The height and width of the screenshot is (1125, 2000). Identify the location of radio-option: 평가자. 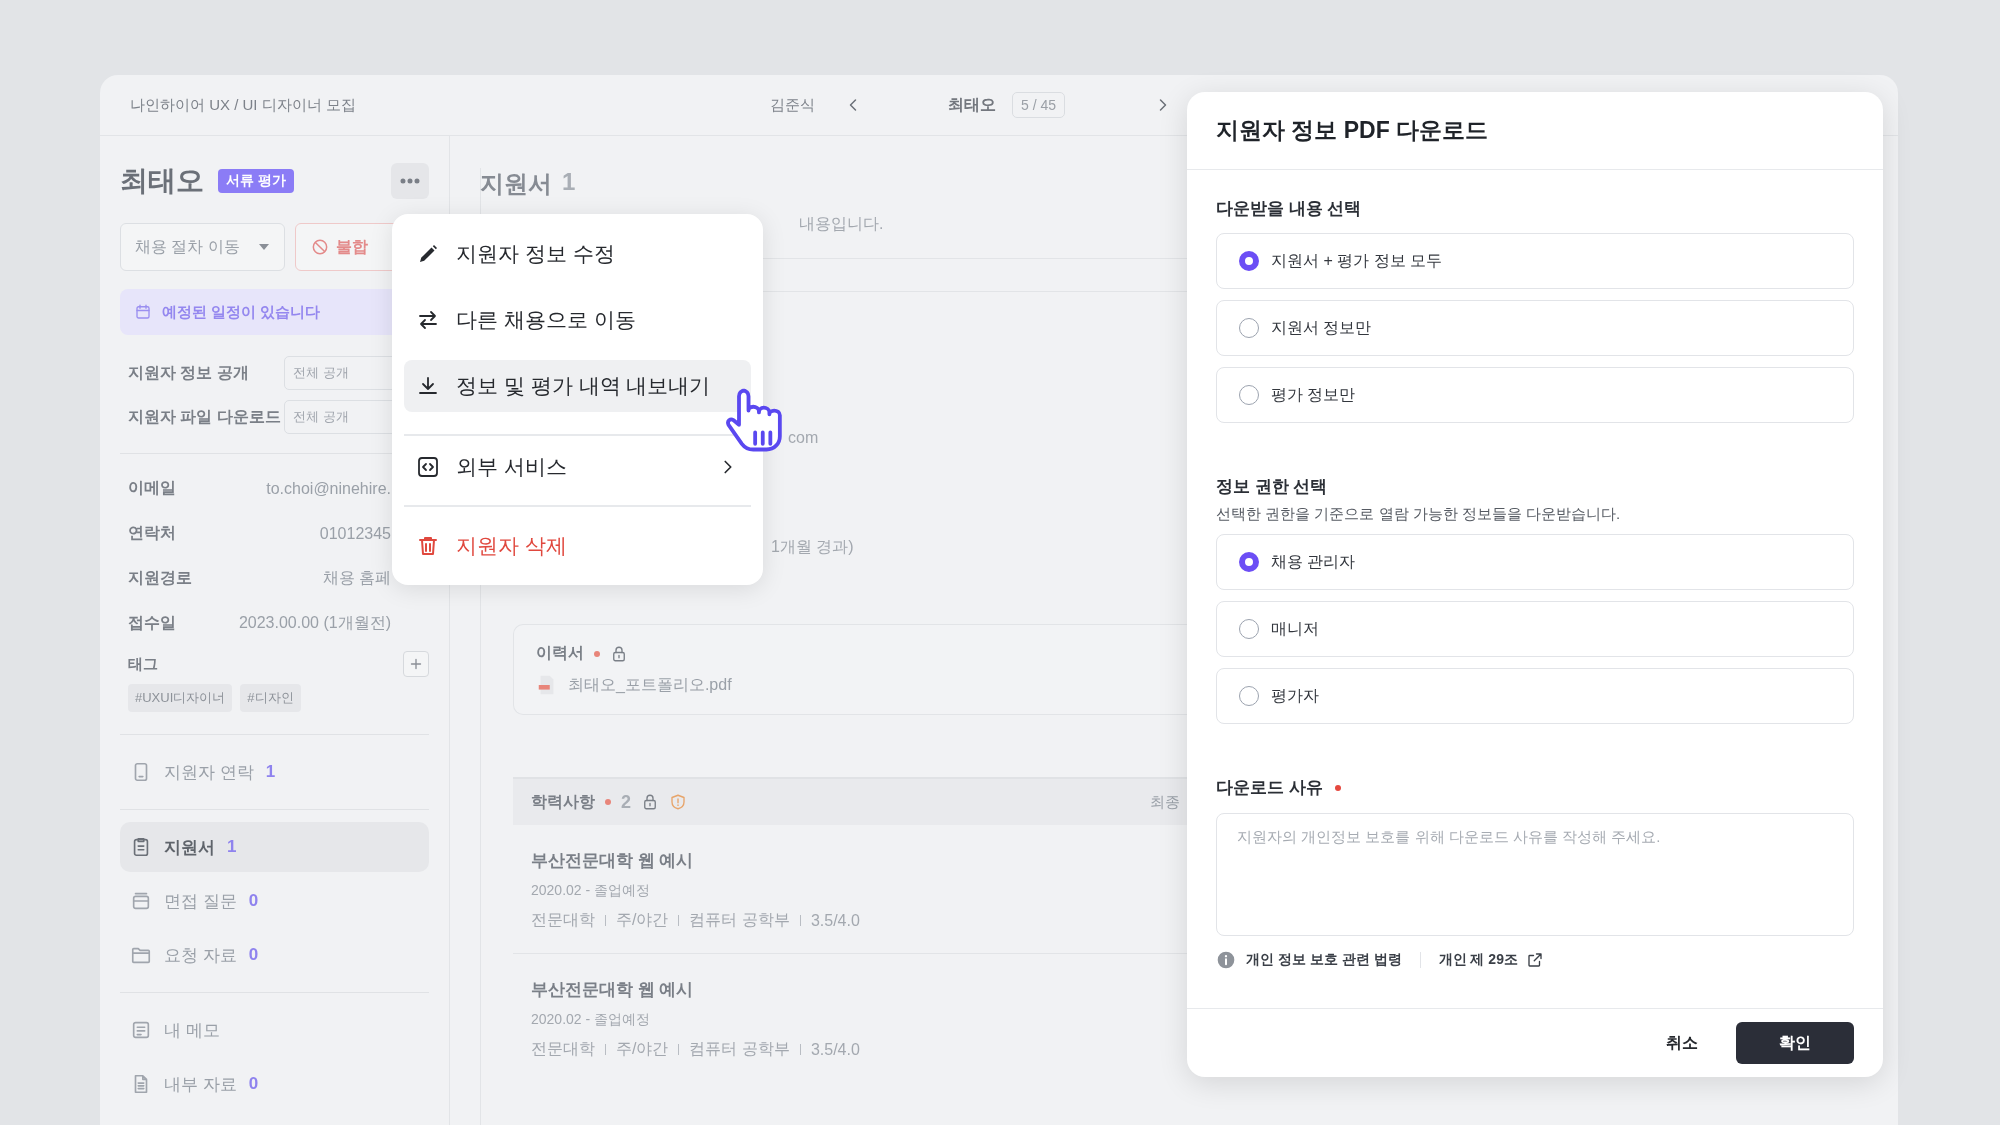
(1535, 696).